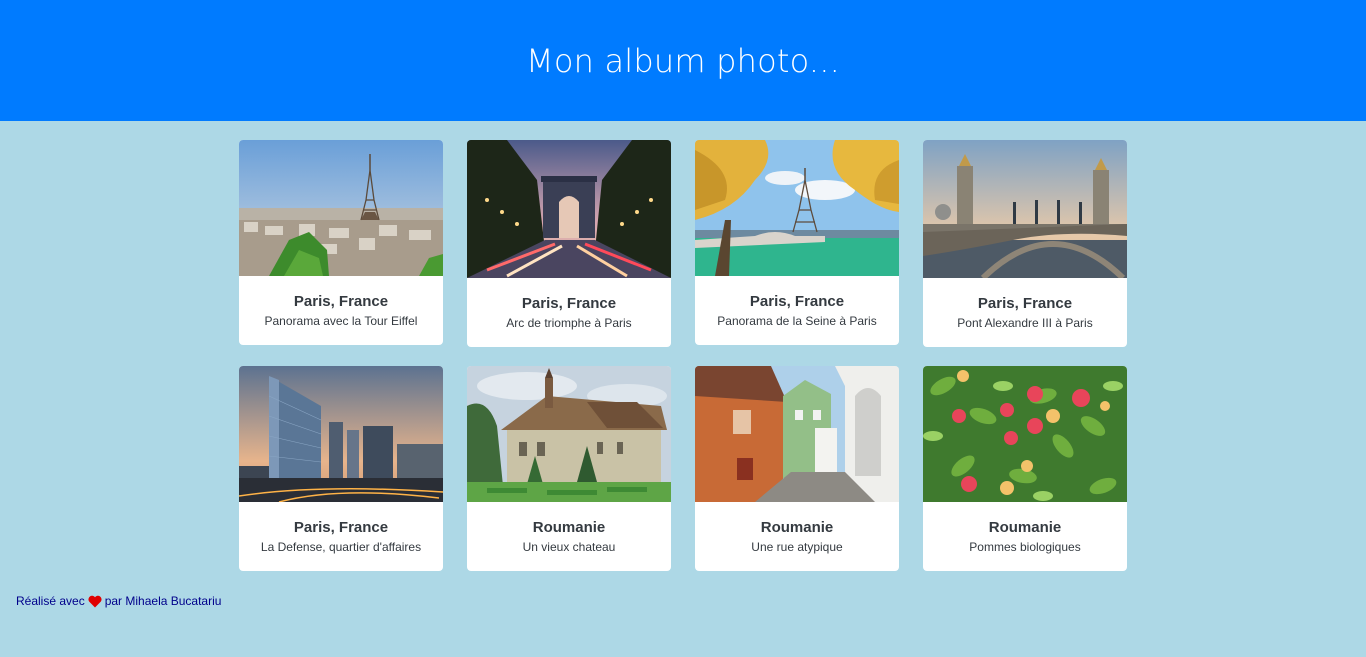 The height and width of the screenshot is (657, 1366). What do you see at coordinates (797, 321) in the screenshot?
I see `card-text: Panorama de la Seine à Paris` at bounding box center [797, 321].